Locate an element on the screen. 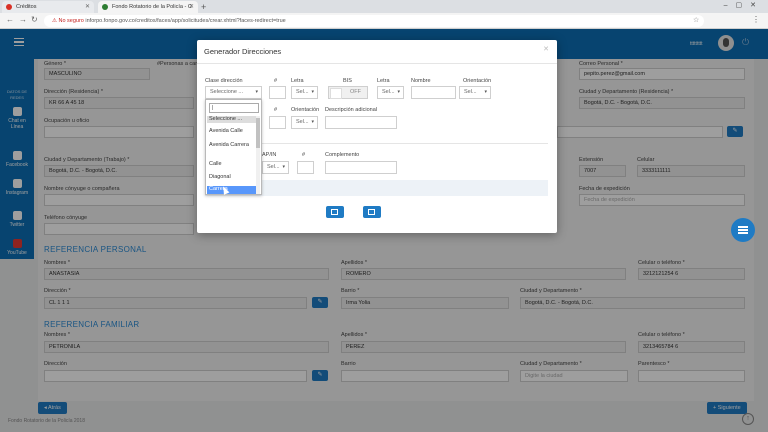 This screenshot has height=432, width=768. orientacion-select: Sel... ▾ is located at coordinates (475, 92).